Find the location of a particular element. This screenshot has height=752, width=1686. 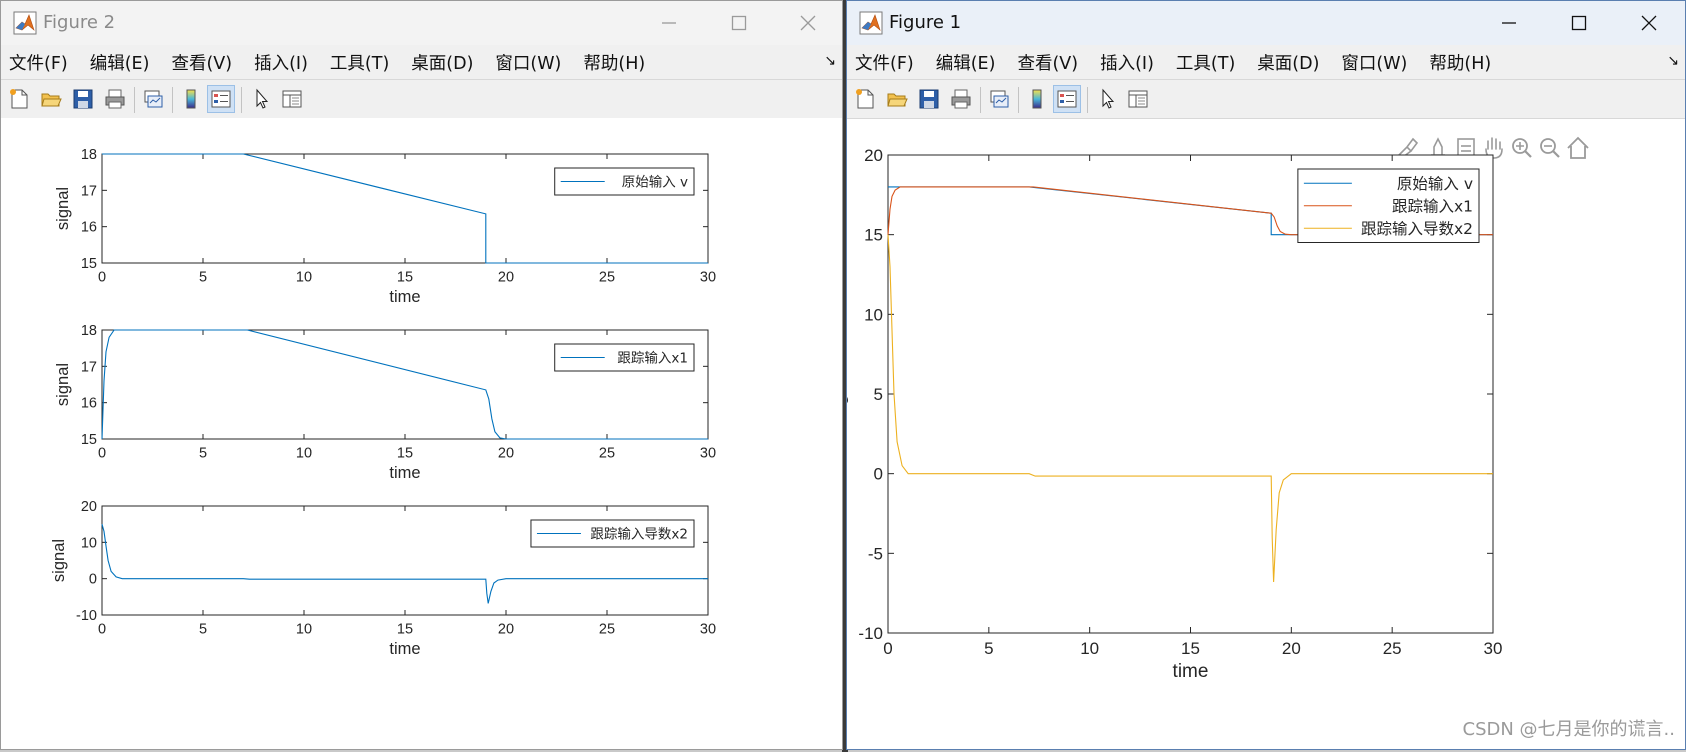

chart-axes-1: 0 5 10 15 20 25 30 15 16 17 18 time signal 跟踪输入x1 is located at coordinates (385, 402).